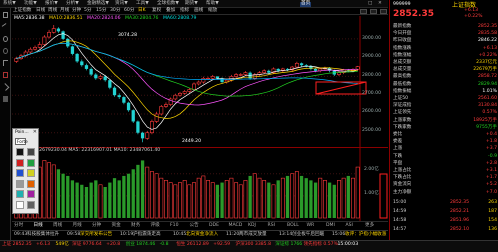 Image resolution: width=498 pixels, height=252 pixels. I want to click on status-item: 恒生 26112.89, so click(192, 244).